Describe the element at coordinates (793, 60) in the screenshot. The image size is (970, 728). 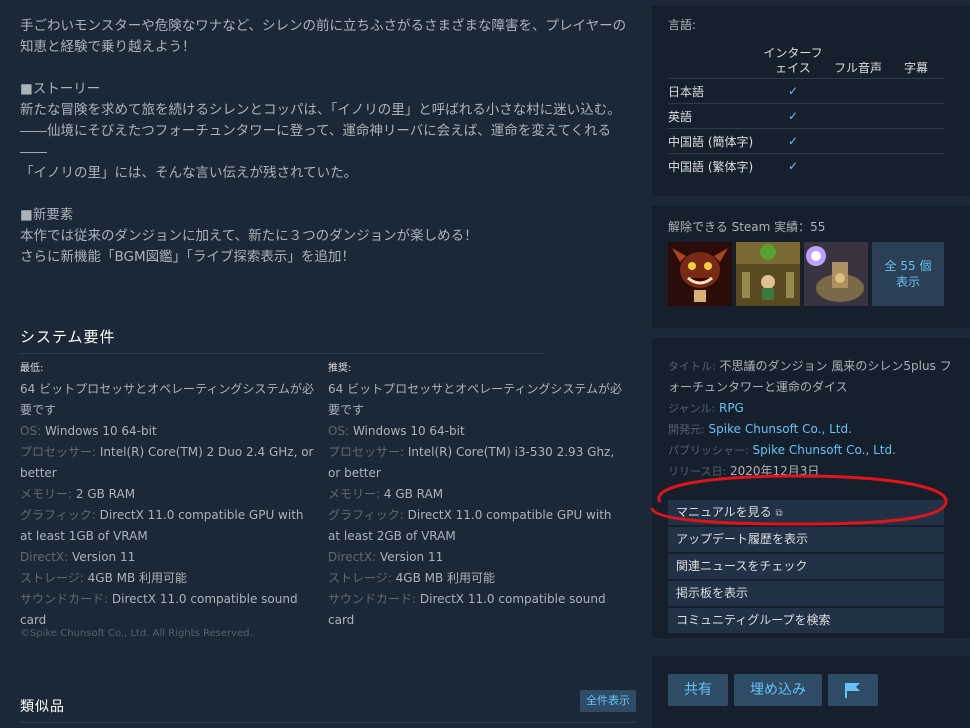
I see `lang-header-interface: インターフェイス` at that location.